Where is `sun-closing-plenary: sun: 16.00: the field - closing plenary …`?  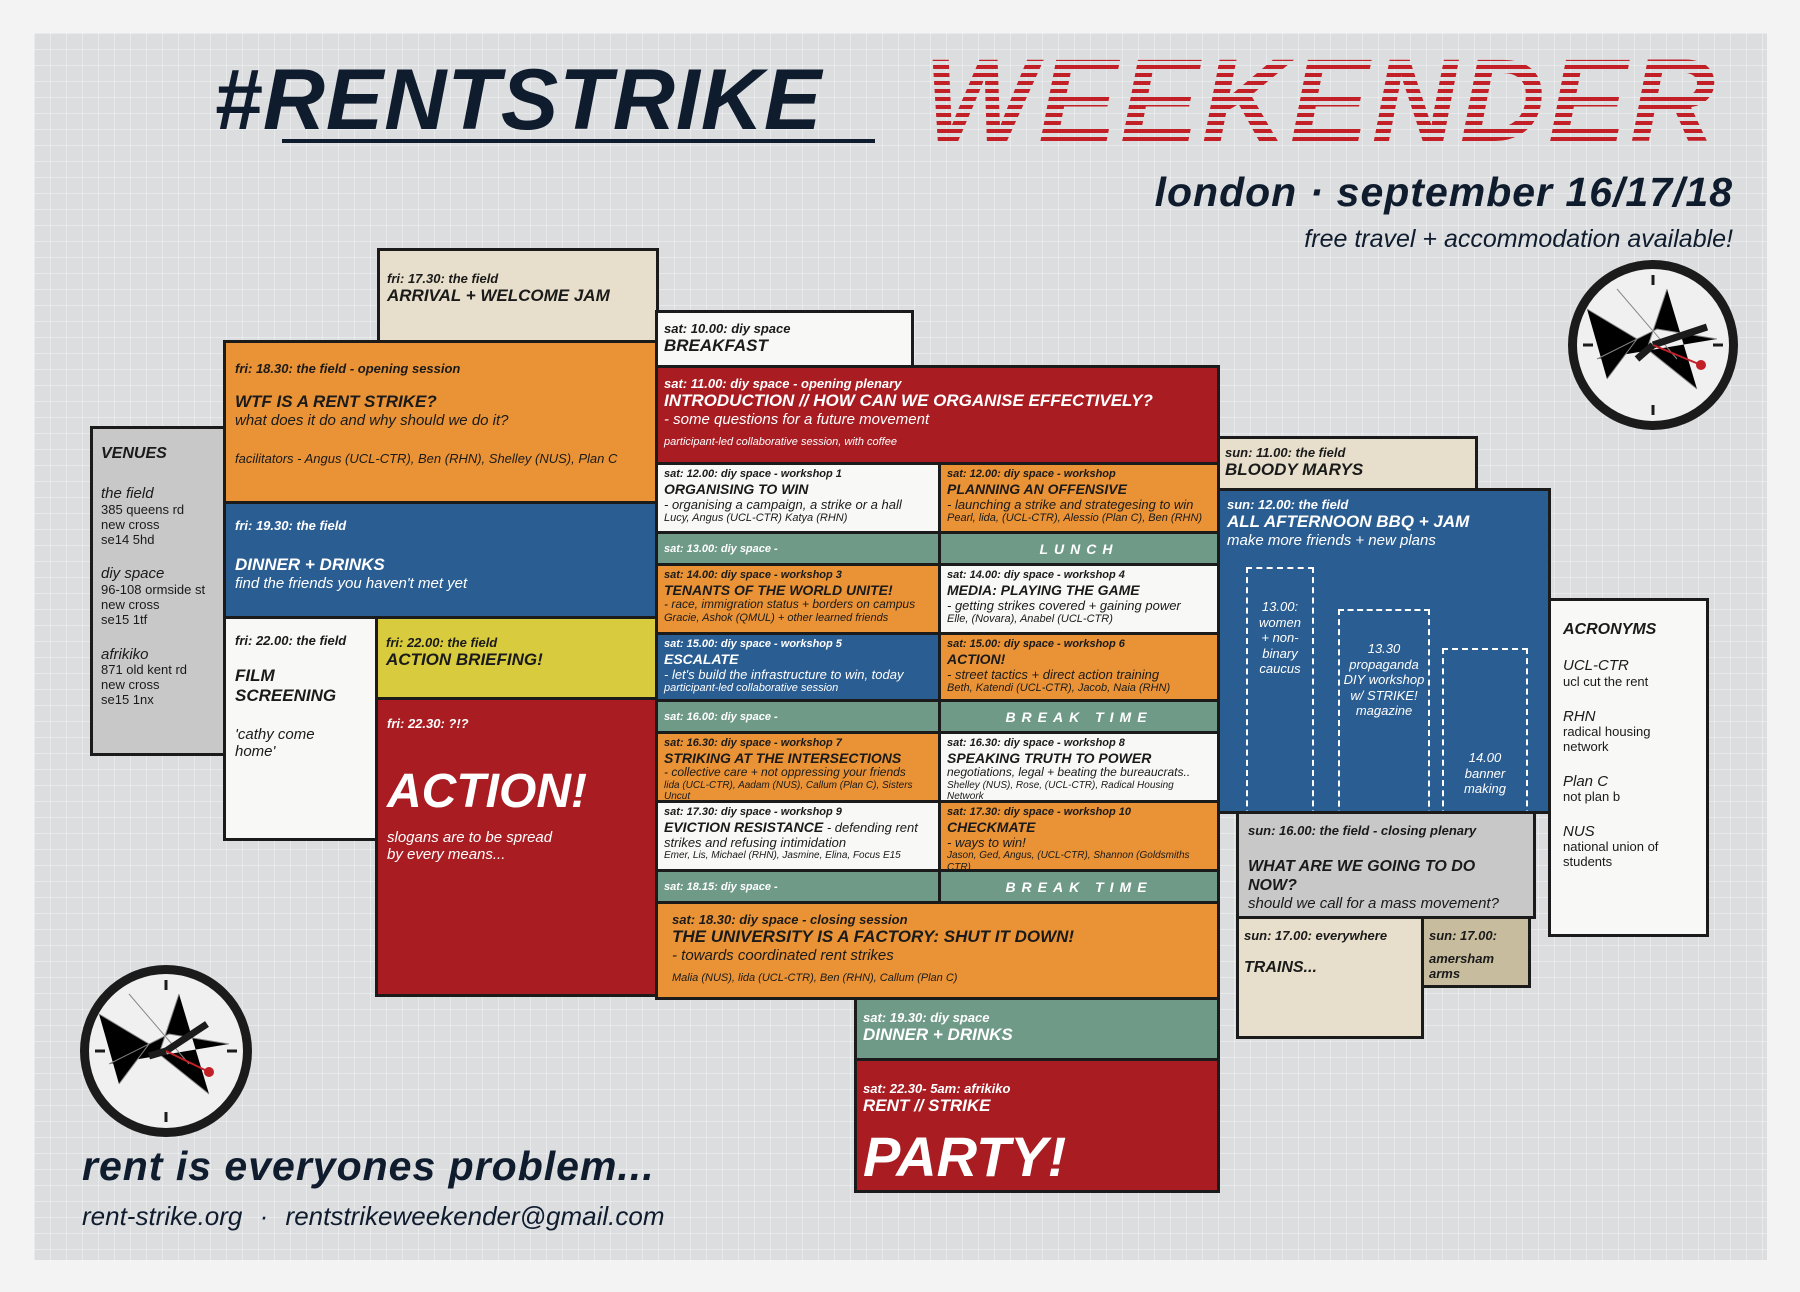 sun-closing-plenary: sun: 16.00: the field - closing plenary … is located at coordinates (1386, 865).